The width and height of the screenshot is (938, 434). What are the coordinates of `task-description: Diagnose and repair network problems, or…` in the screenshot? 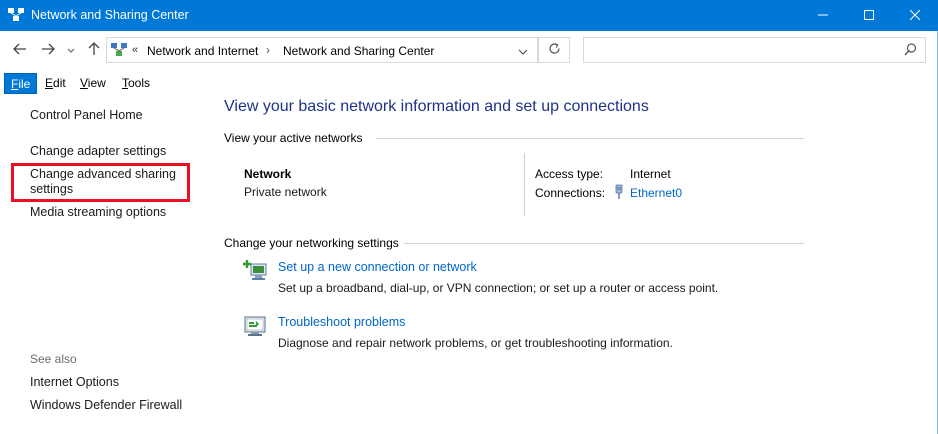 It's located at (475, 343).